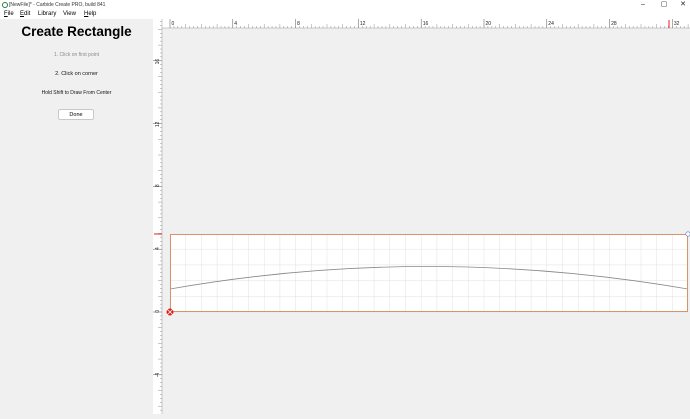 This screenshot has width=690, height=419. I want to click on menu-bar: File Edit Library View Help, so click(345, 14).